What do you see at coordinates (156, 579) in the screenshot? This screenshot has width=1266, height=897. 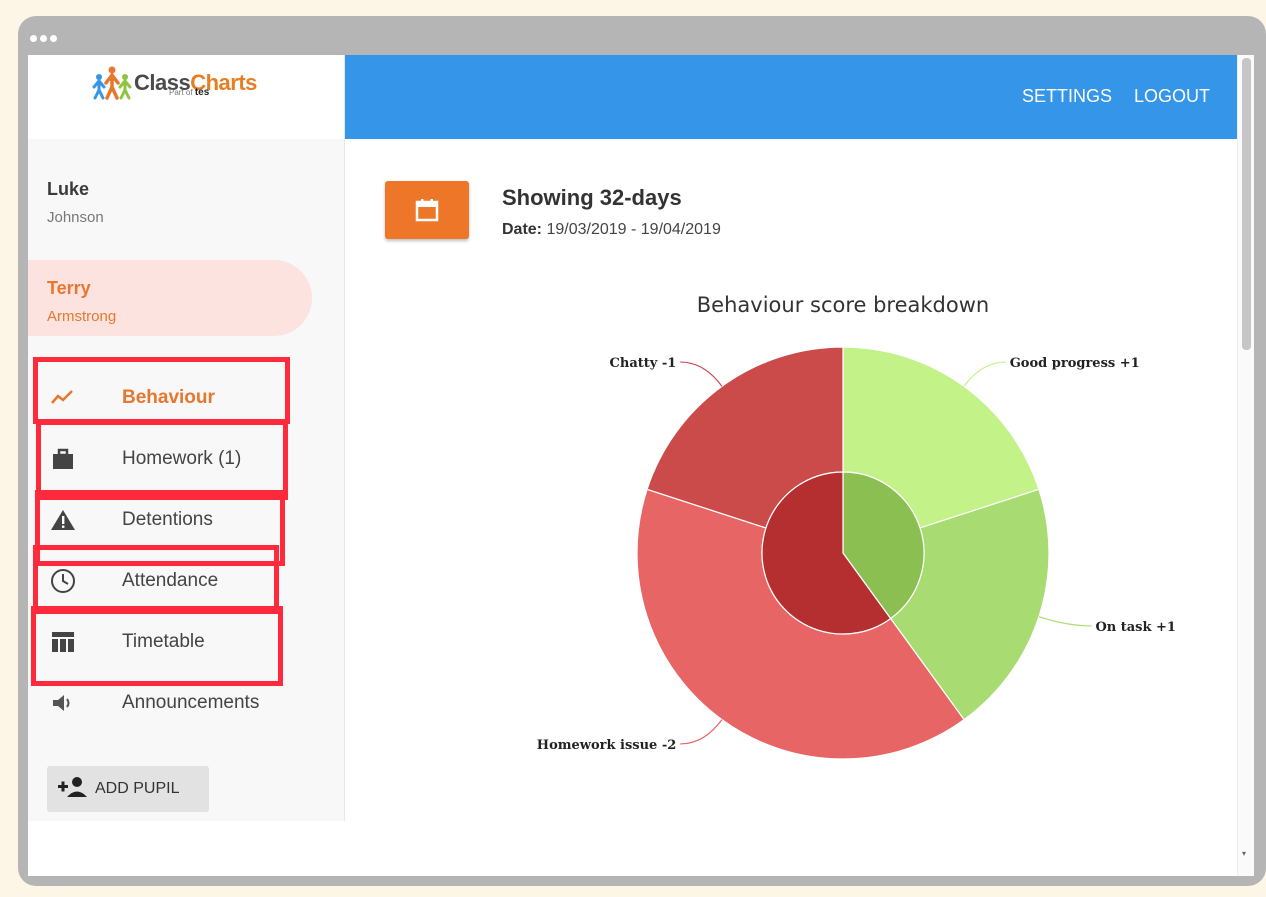 I see `highlight-box-attendance` at bounding box center [156, 579].